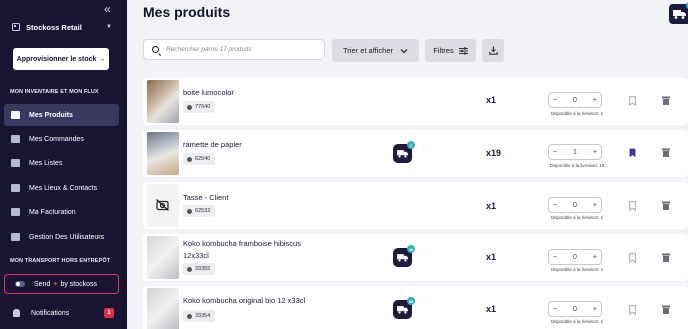 This screenshot has height=329, width=688. Describe the element at coordinates (163, 101) in the screenshot. I see `product-image` at that location.